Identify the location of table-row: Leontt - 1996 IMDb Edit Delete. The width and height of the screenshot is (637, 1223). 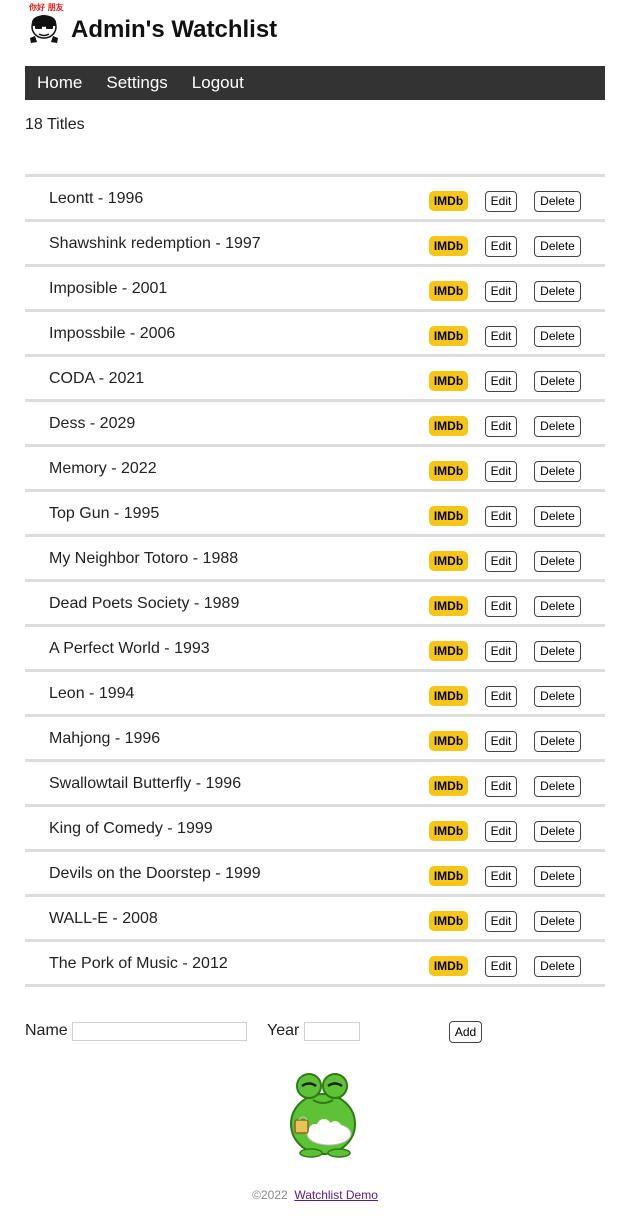
(315, 199).